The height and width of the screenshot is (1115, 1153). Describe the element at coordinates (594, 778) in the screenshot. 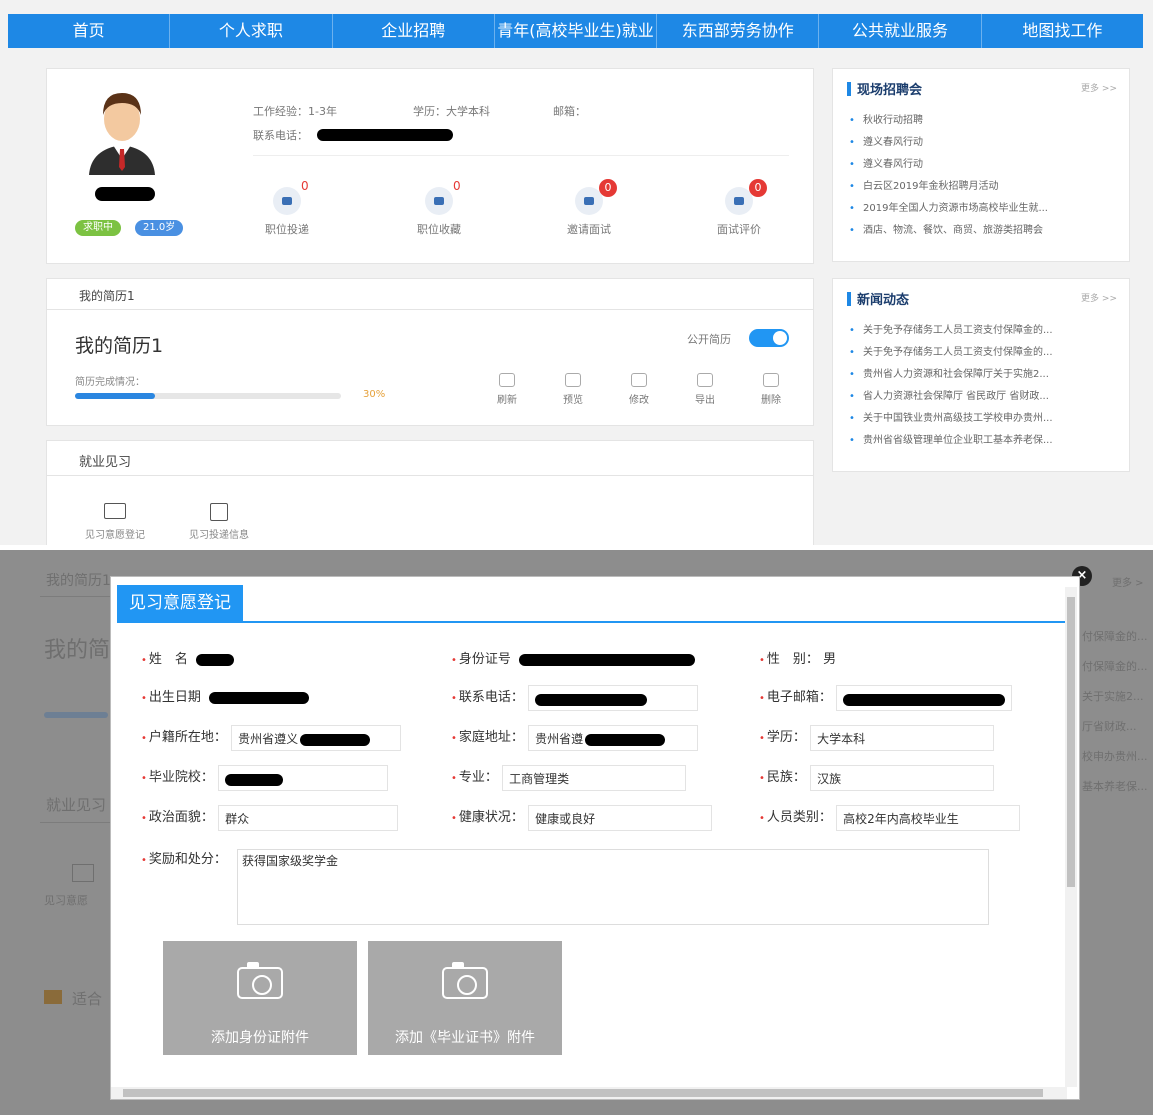

I see `major-input: 工商管理类` at that location.